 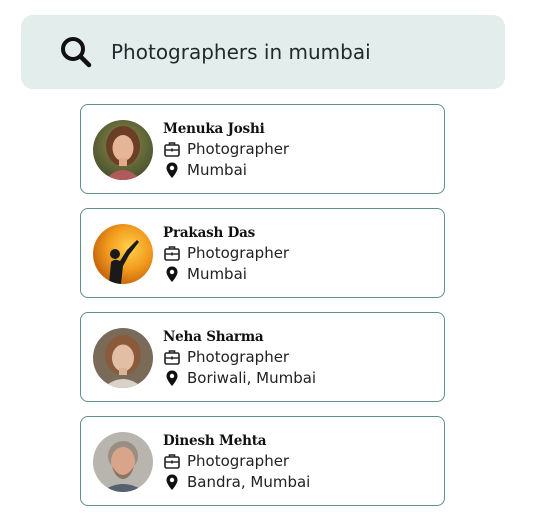 I want to click on result-name: Menuka Joshi, so click(x=214, y=129).